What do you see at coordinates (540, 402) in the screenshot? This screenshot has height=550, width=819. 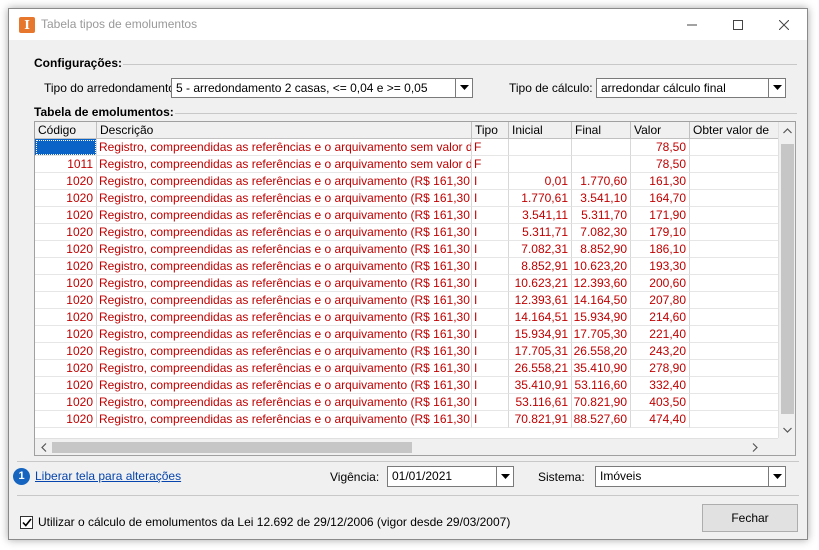 I see `cell-inicial: 53.116,61` at bounding box center [540, 402].